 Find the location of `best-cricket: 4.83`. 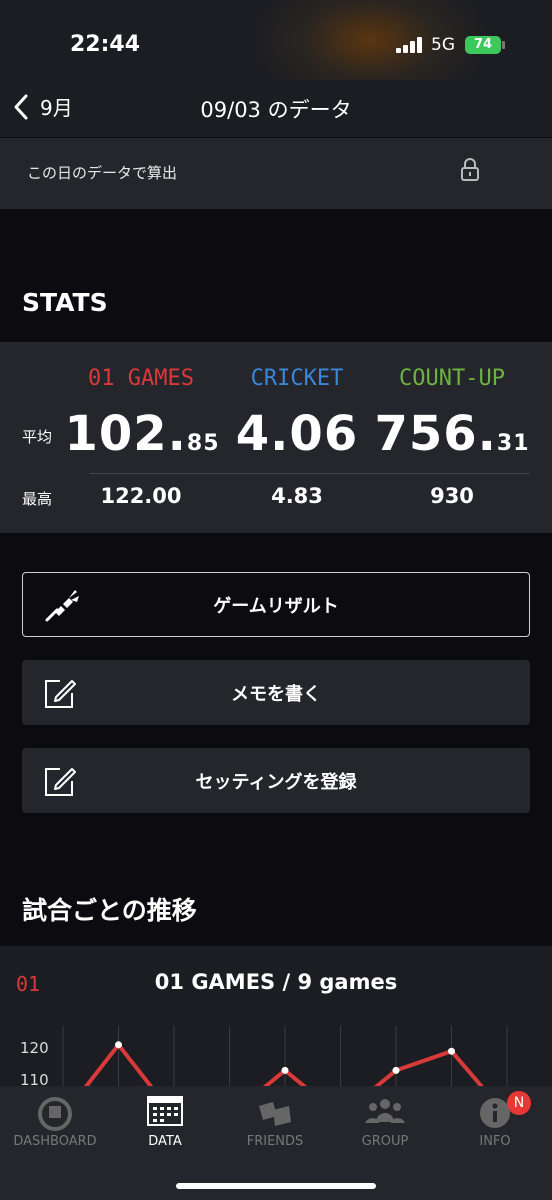

best-cricket: 4.83 is located at coordinates (297, 496).